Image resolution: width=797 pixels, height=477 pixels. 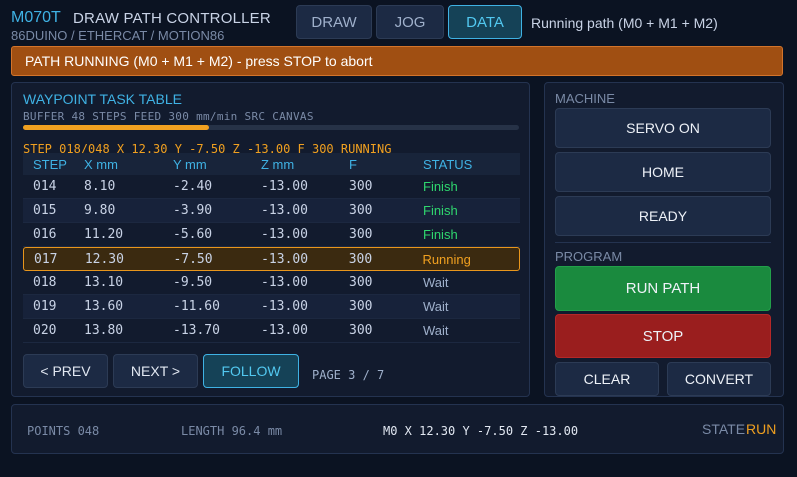 What do you see at coordinates (663, 216) in the screenshot?
I see `ready-button: READY` at bounding box center [663, 216].